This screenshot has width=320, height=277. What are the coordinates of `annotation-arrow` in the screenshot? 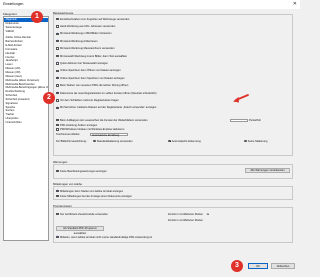 It's located at (241, 98).